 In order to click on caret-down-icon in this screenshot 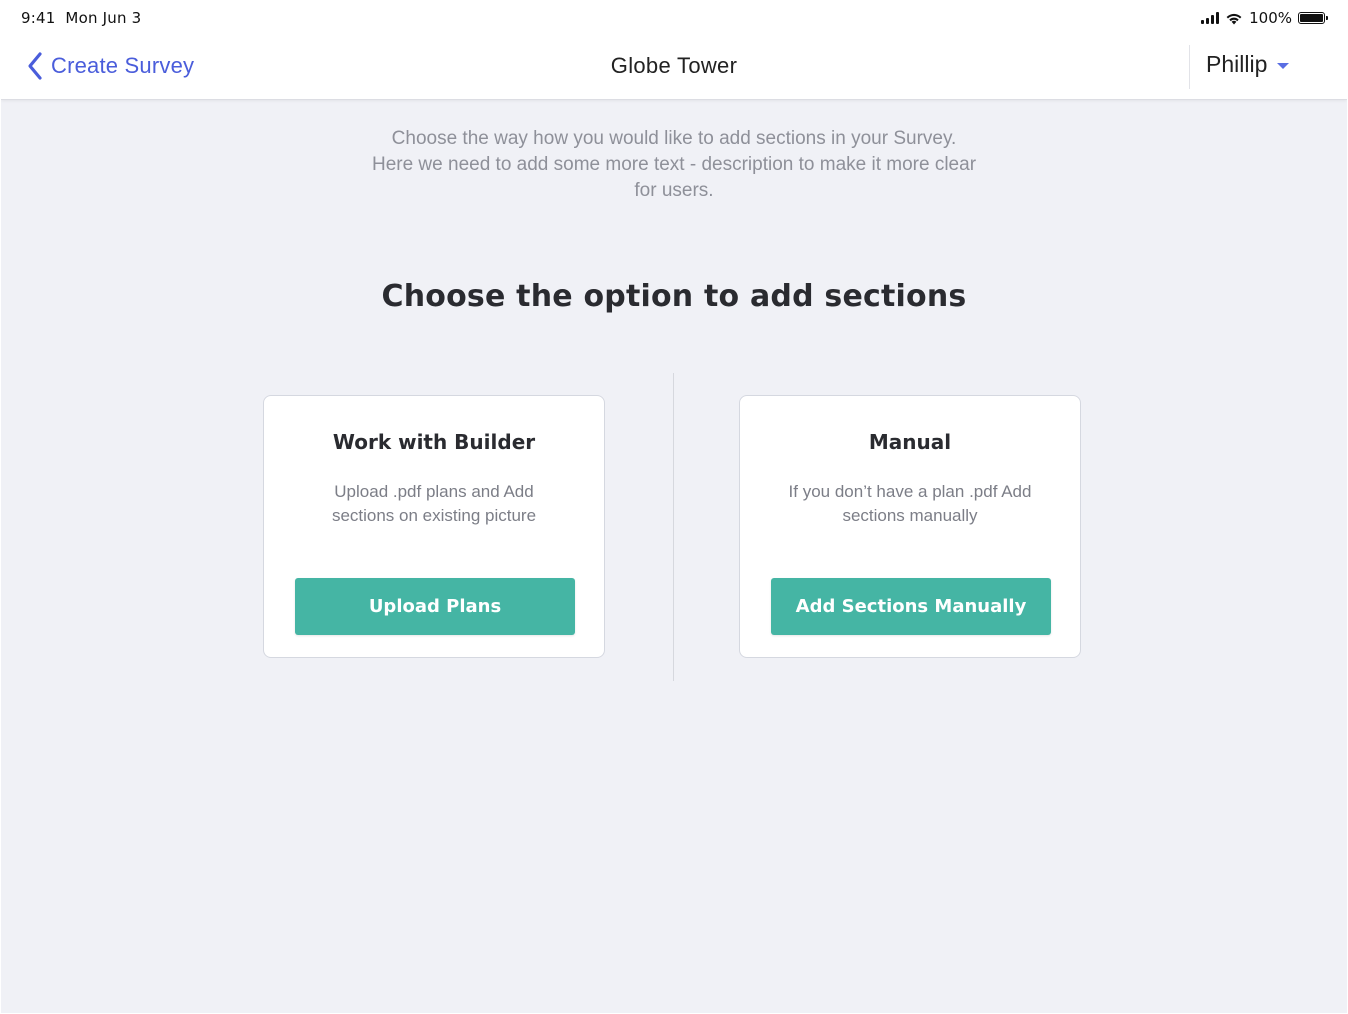, I will do `click(1283, 66)`.